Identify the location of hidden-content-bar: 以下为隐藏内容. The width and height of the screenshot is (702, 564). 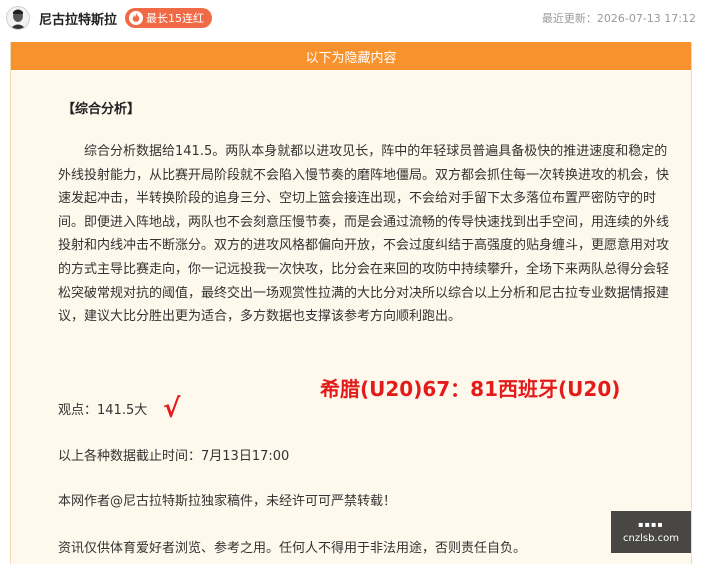
(351, 56).